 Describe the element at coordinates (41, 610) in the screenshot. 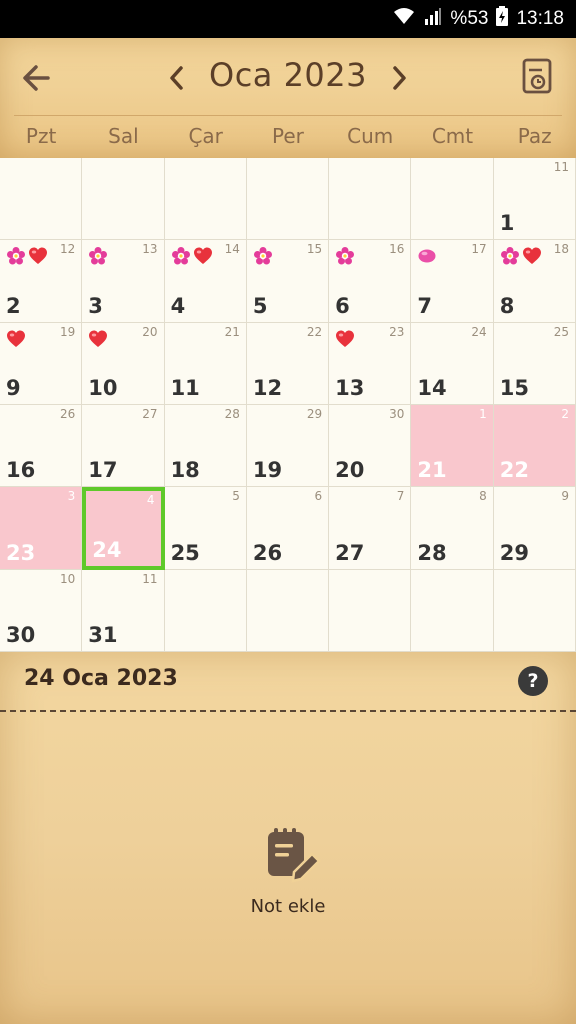

I see `day-cell: 10 30` at that location.